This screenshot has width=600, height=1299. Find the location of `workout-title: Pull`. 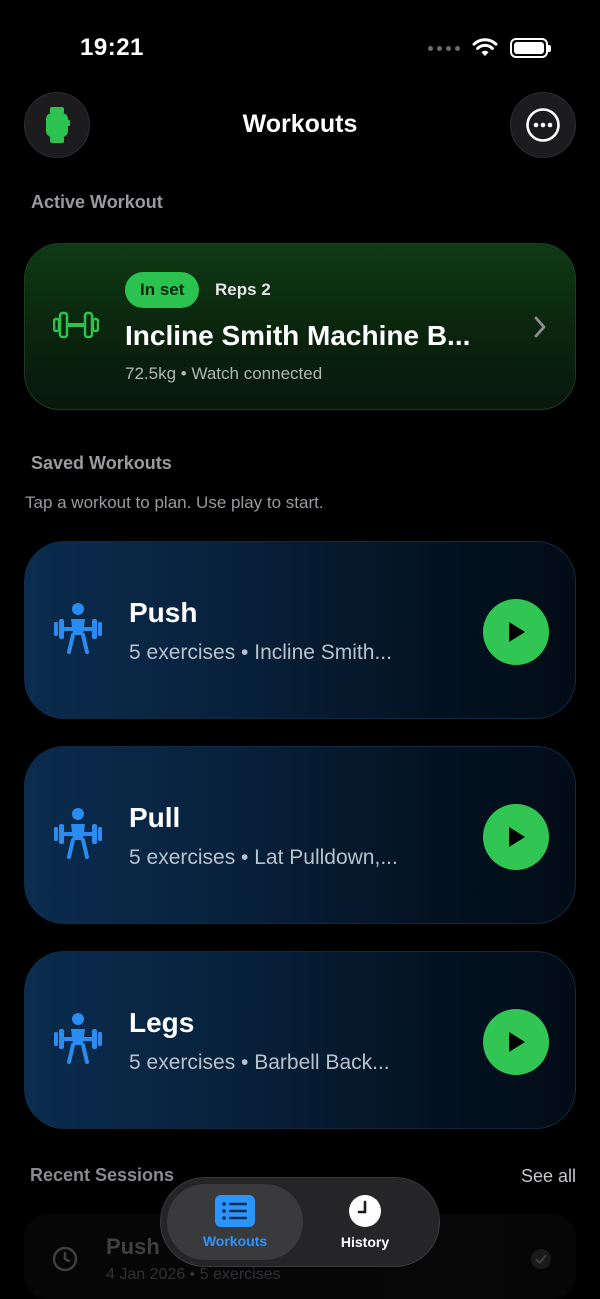

workout-title: Pull is located at coordinates (155, 817).